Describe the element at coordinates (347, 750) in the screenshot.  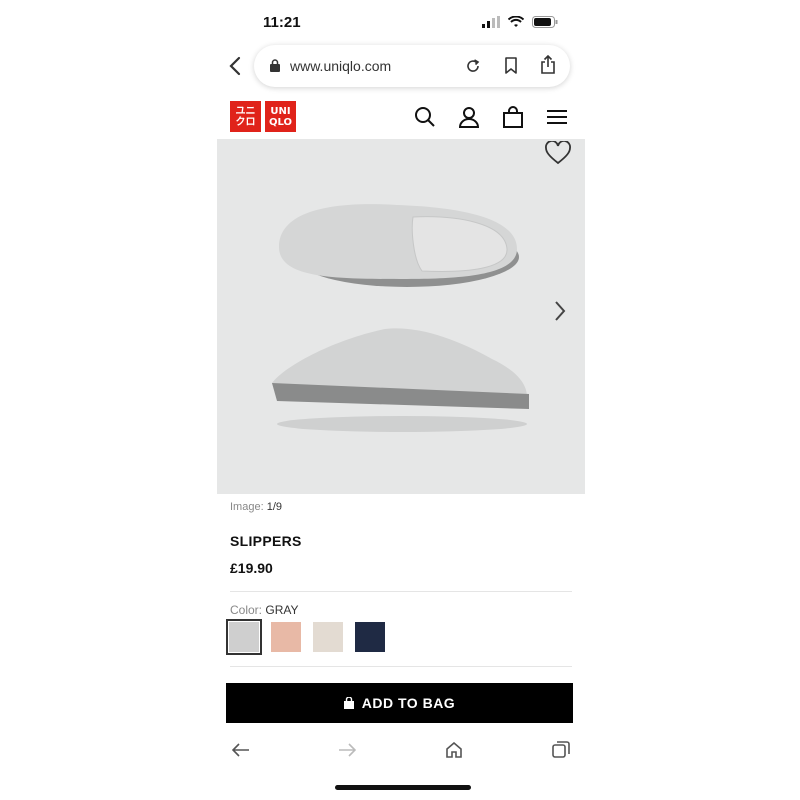
I see `forward-arrow-icon` at that location.